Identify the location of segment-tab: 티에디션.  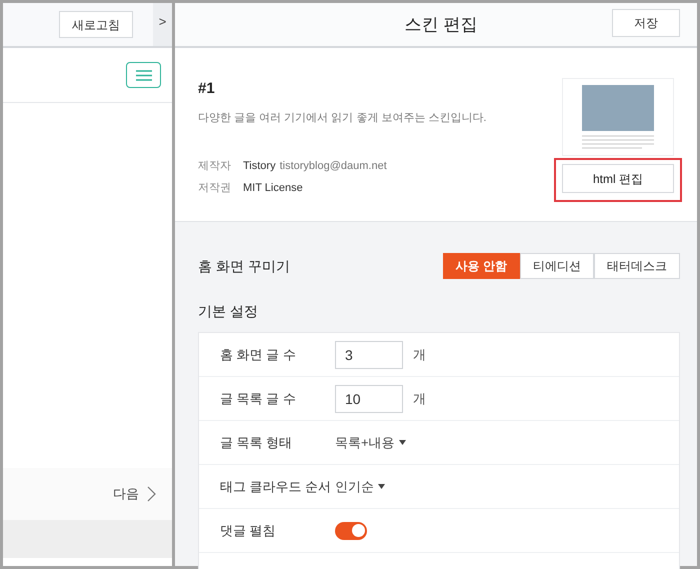
(557, 266).